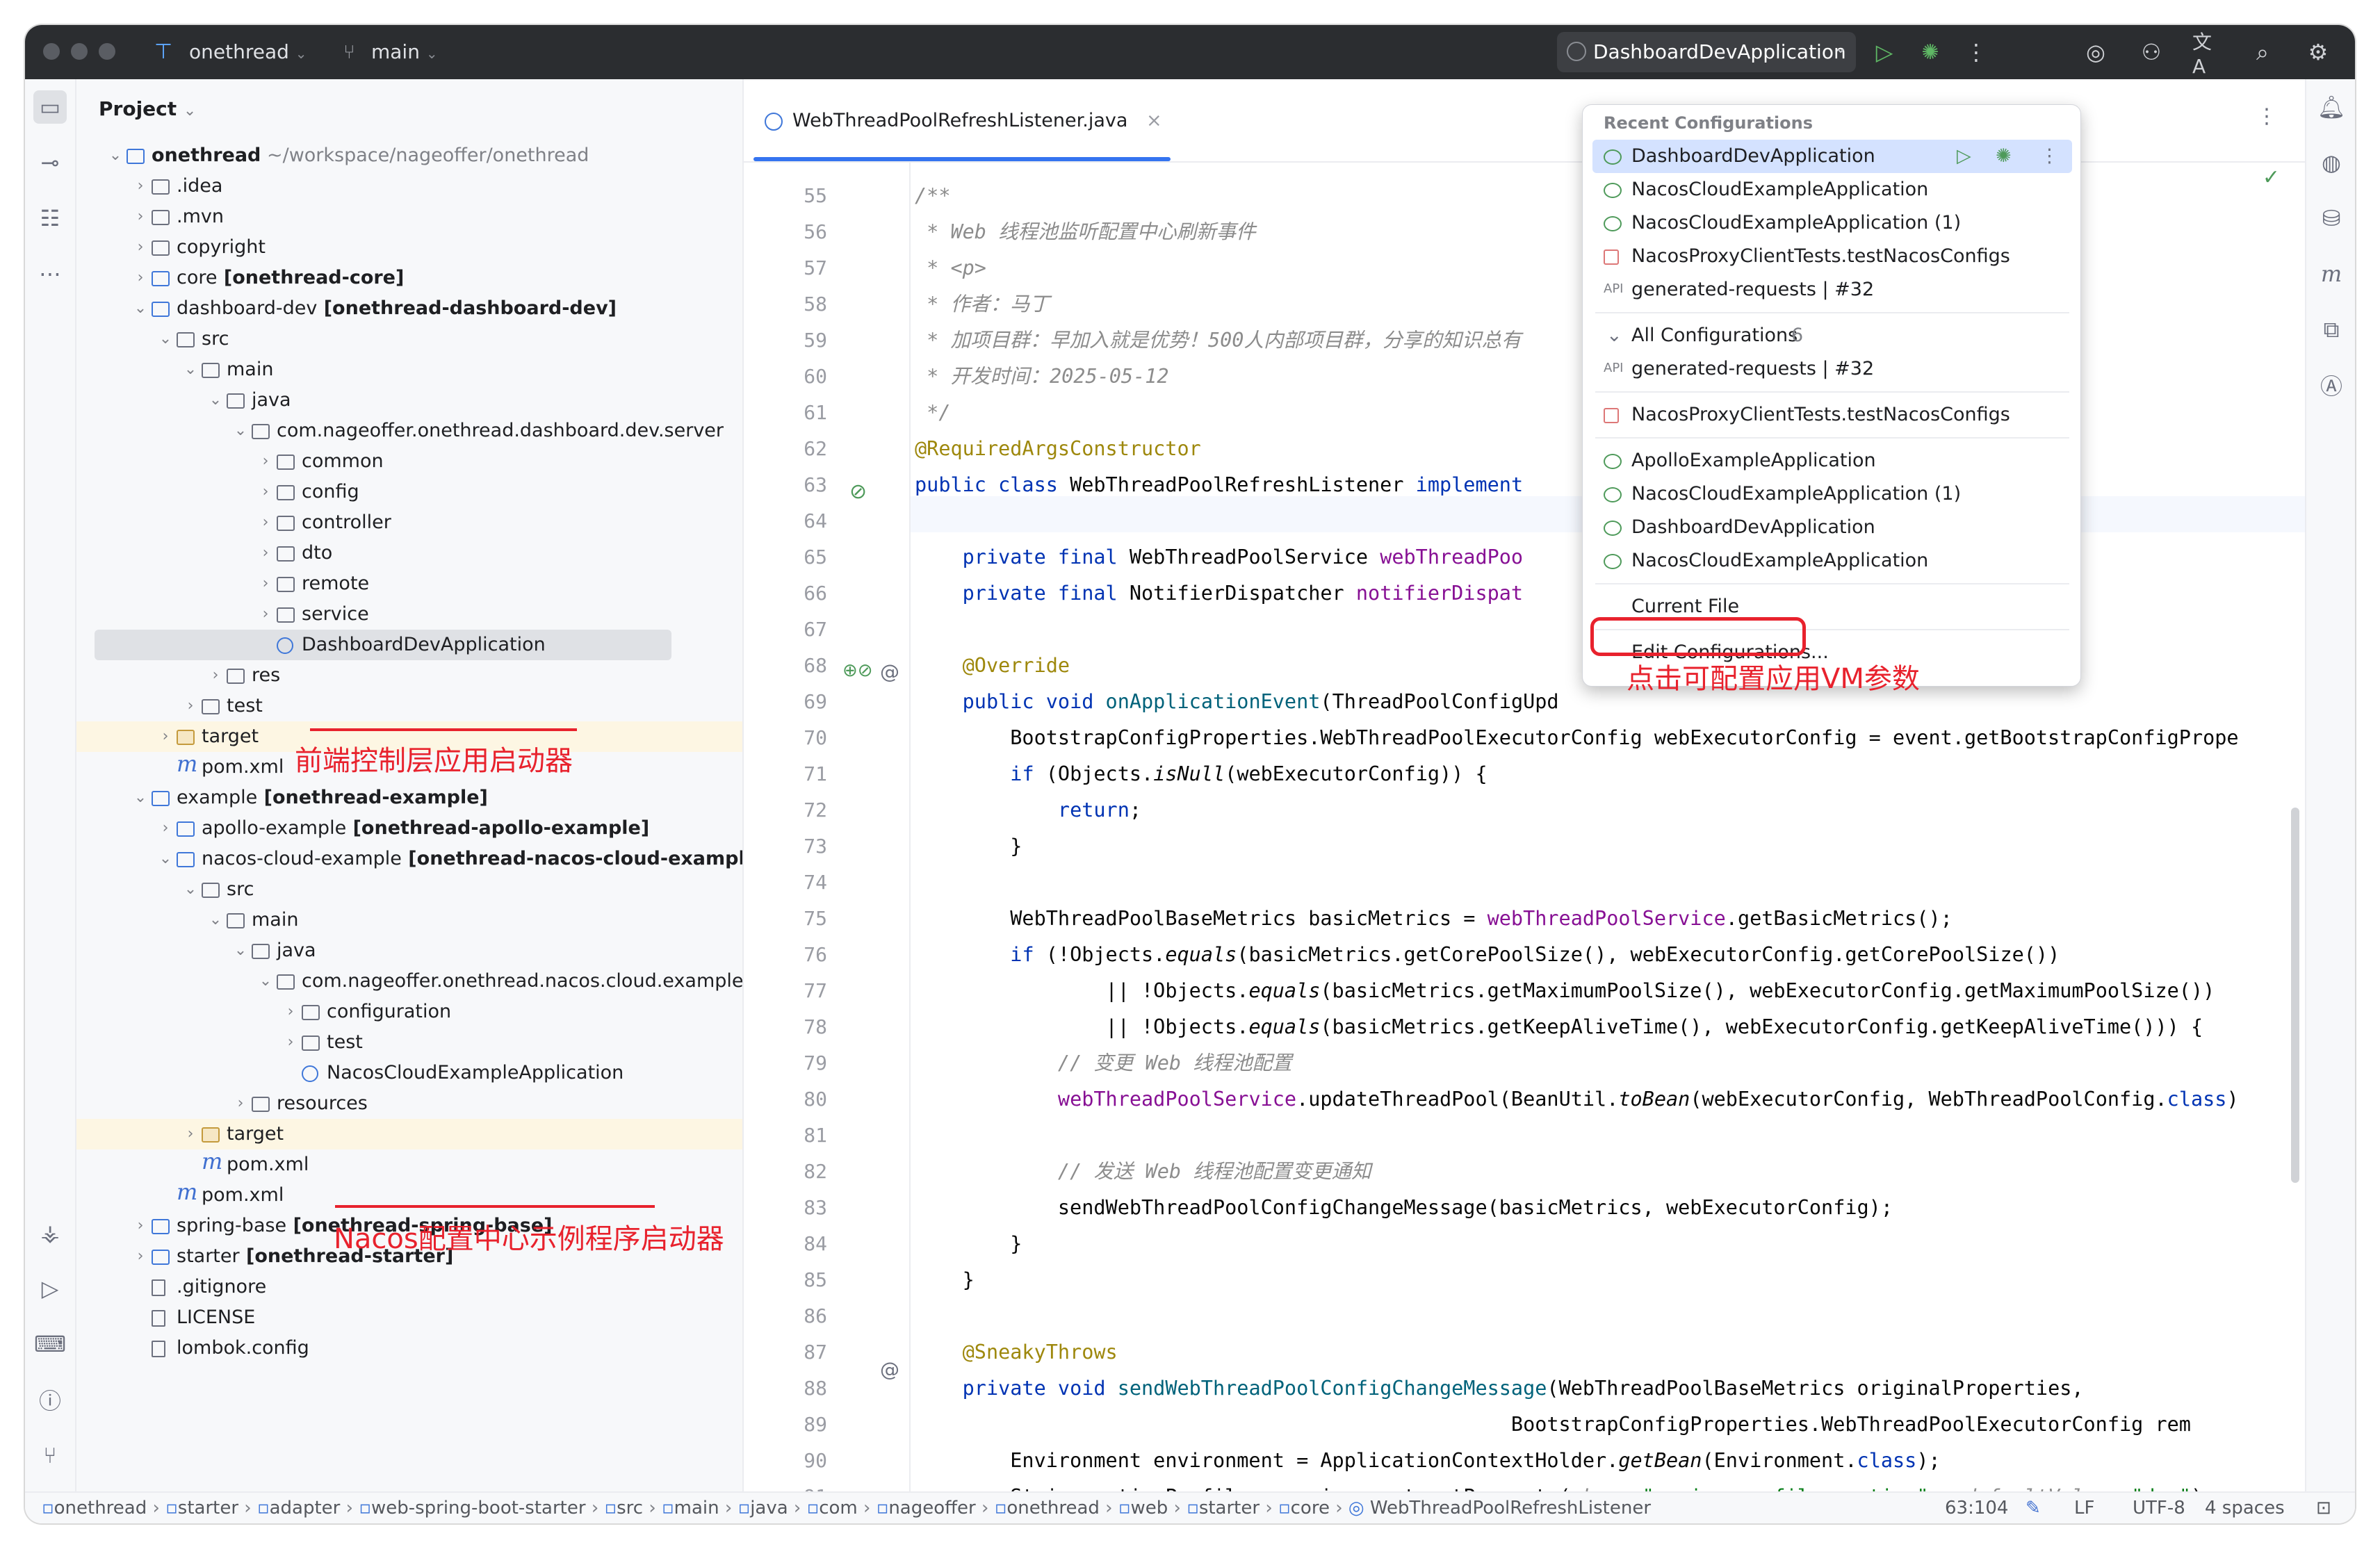 The width and height of the screenshot is (2380, 1547). What do you see at coordinates (1831, 289) in the screenshot?
I see `configuration-item: API generated-requests | #32` at bounding box center [1831, 289].